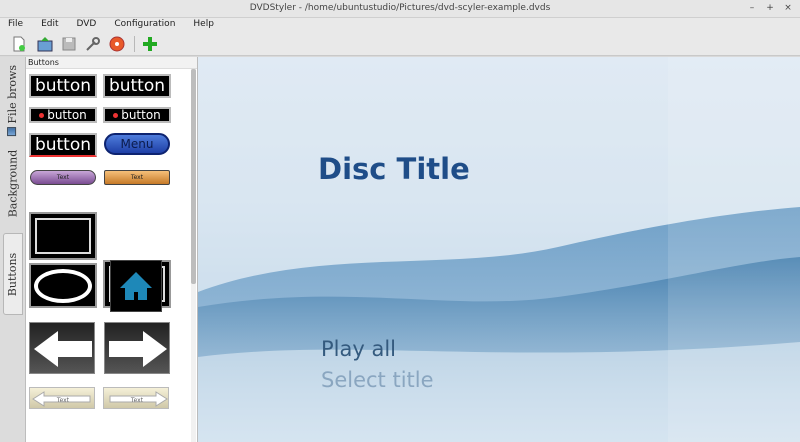 This screenshot has height=442, width=800. What do you see at coordinates (117, 44) in the screenshot?
I see `burn-icon` at bounding box center [117, 44].